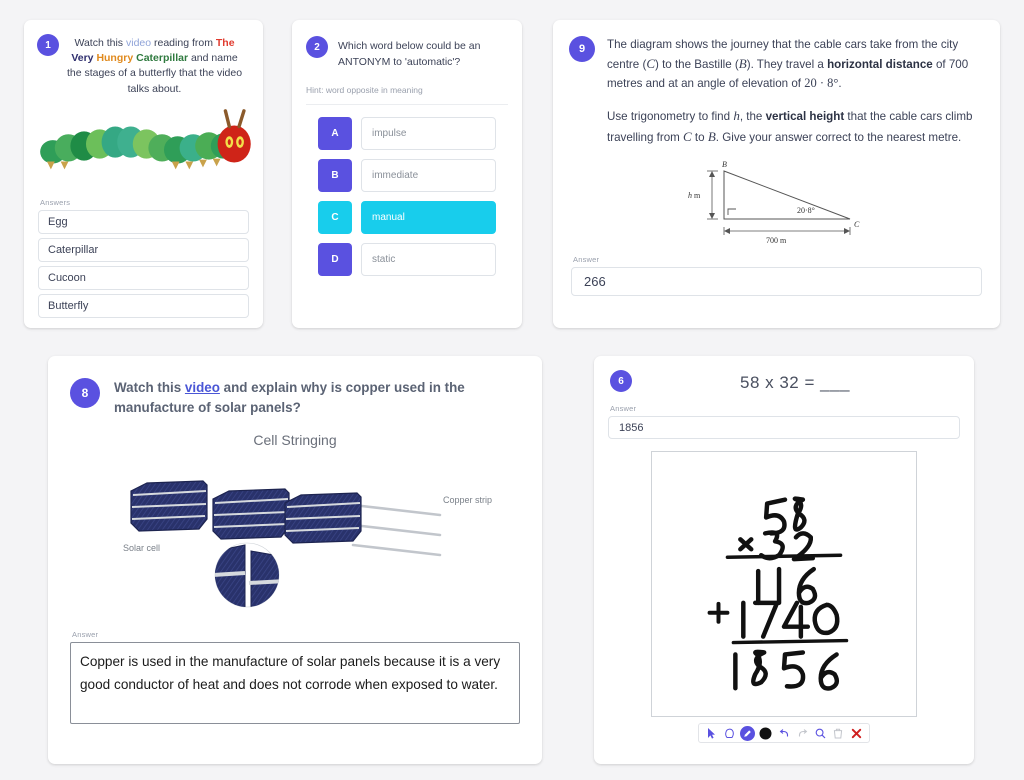  I want to click on p2-t4: to, so click(699, 137).